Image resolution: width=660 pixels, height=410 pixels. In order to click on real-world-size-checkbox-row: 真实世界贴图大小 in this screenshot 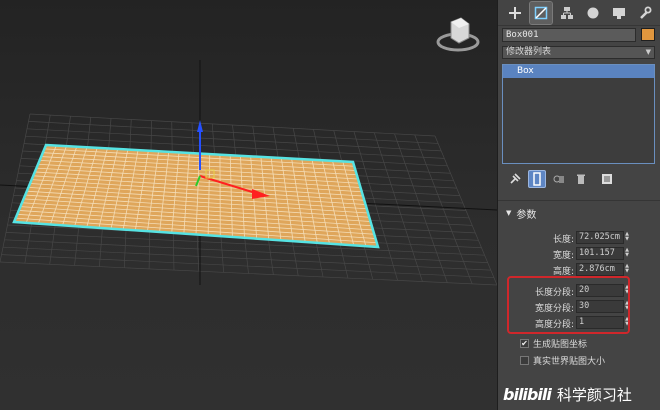, I will do `click(562, 360)`.